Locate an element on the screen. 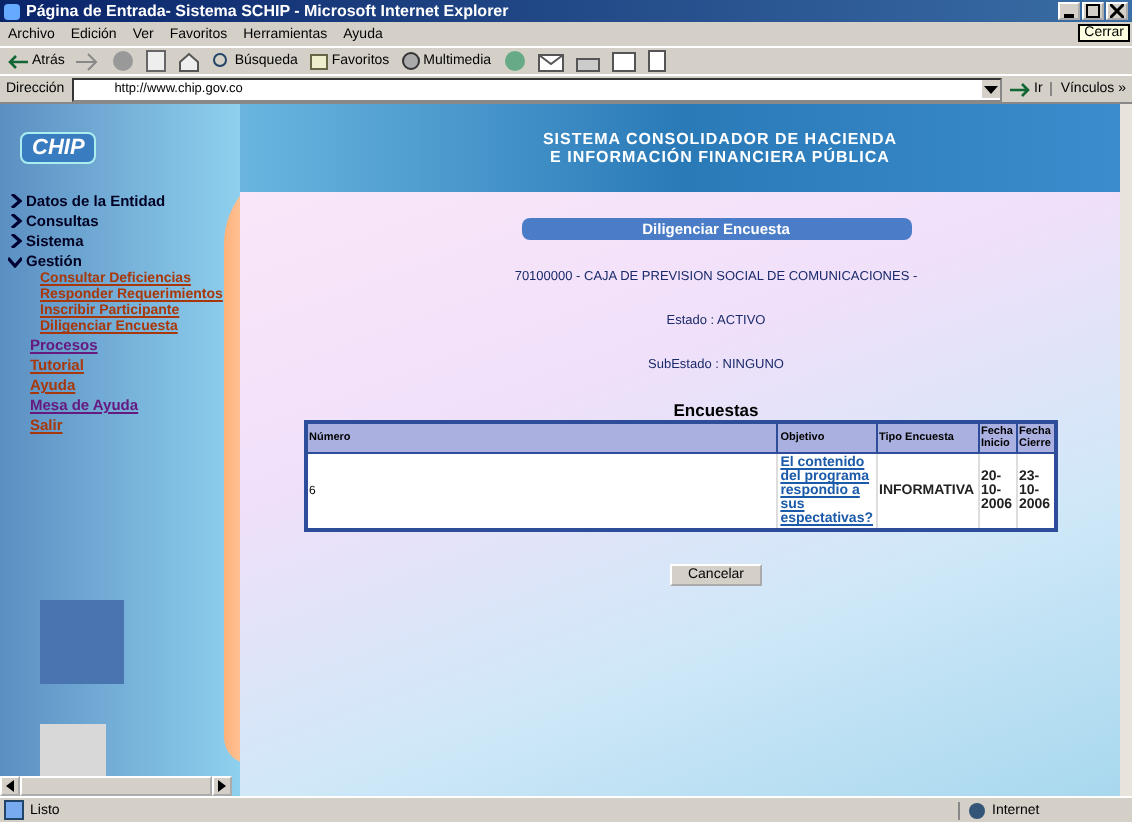 The height and width of the screenshot is (822, 1132). vertical-scrollbar is located at coordinates (1126, 450).